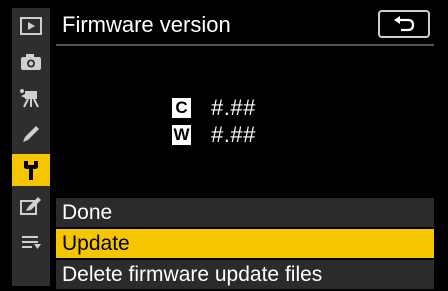 This screenshot has height=291, width=448. I want to click on camera-icon, so click(31, 62).